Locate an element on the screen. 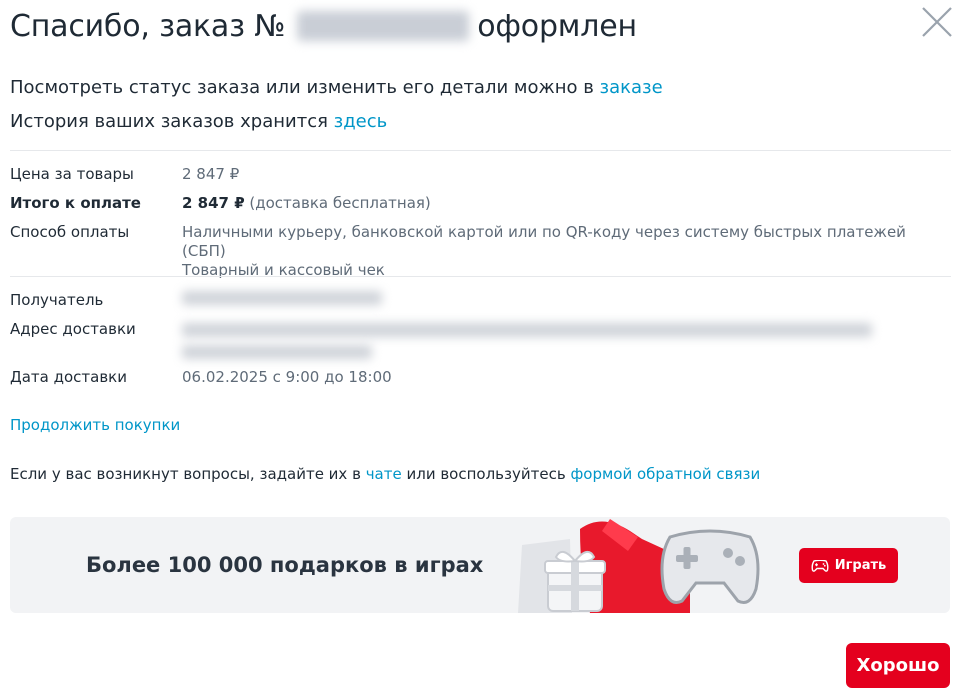  receipt-value: Товарный и кассовый чек is located at coordinates (283, 270).